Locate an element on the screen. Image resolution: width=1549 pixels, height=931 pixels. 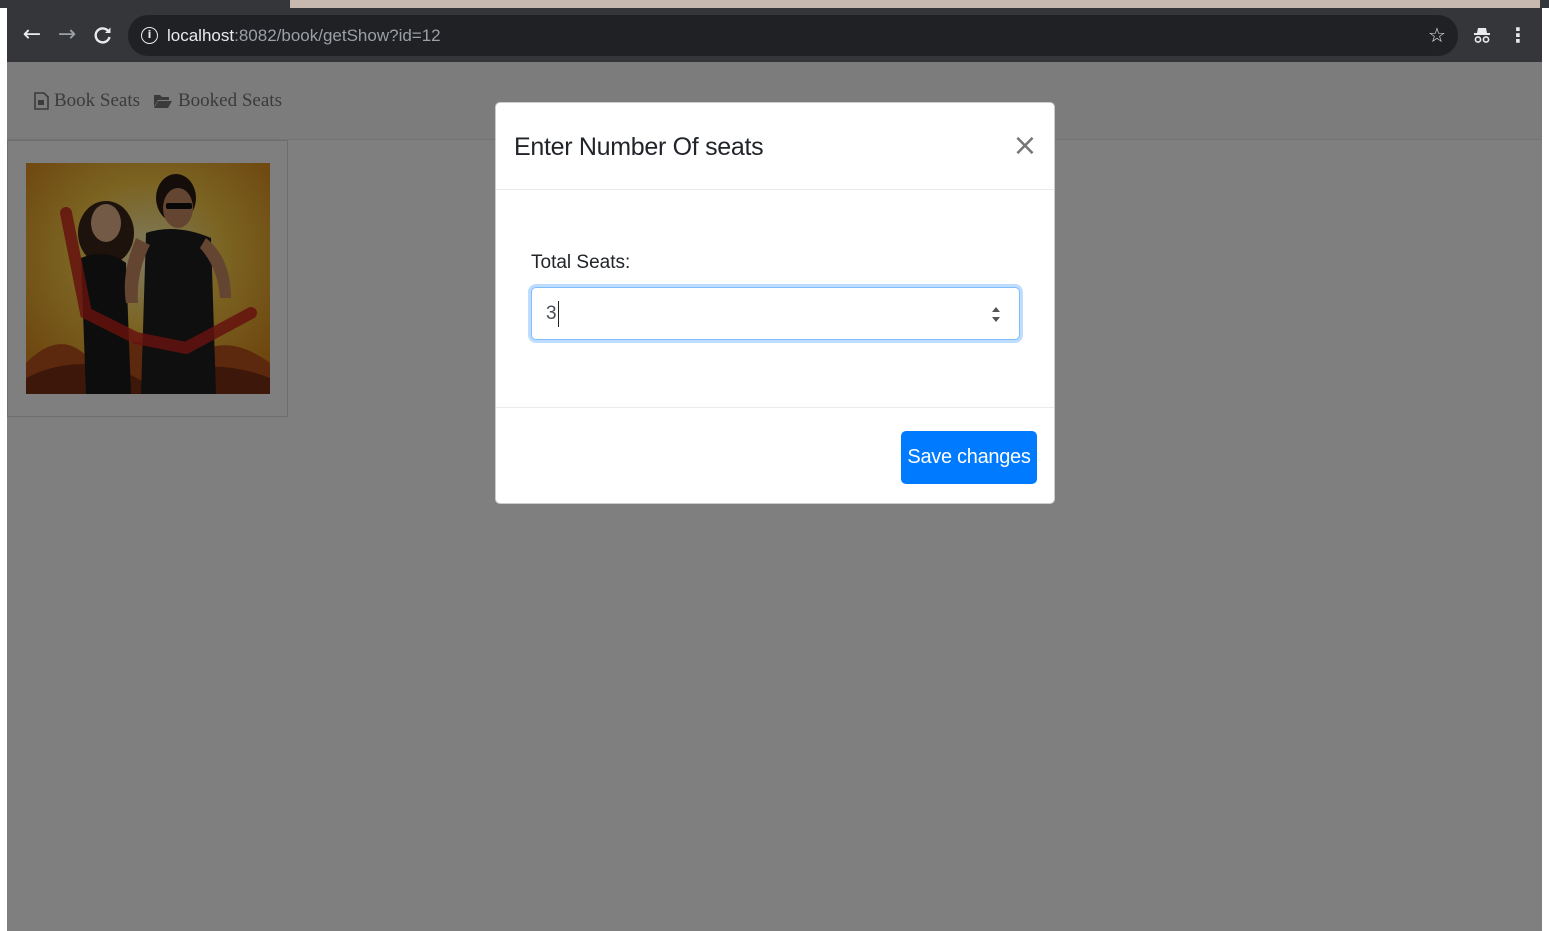
total-seats-input: 3 is located at coordinates (775, 313).